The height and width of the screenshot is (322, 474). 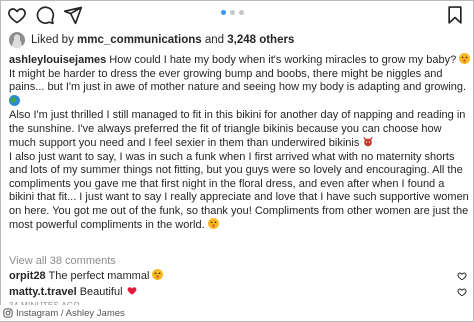 I want to click on red-heart-icon, so click(x=132, y=290).